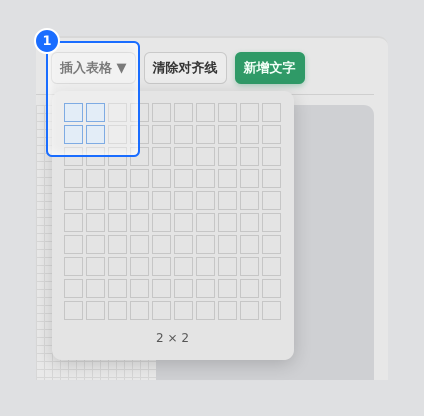 The width and height of the screenshot is (424, 416). Describe the element at coordinates (185, 68) in the screenshot. I see `clear-guides-button: 清除对齐线` at that location.